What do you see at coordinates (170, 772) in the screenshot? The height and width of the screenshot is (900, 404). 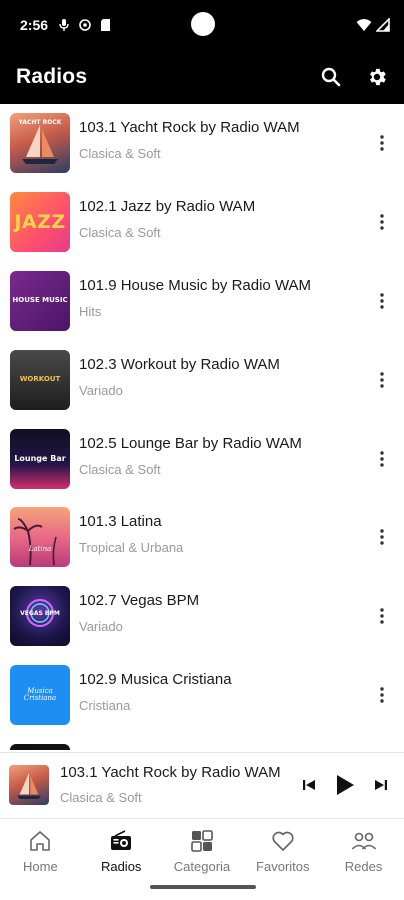 I see `now-playing-title: 103.1 Yacht Rock by Radio WAM` at bounding box center [170, 772].